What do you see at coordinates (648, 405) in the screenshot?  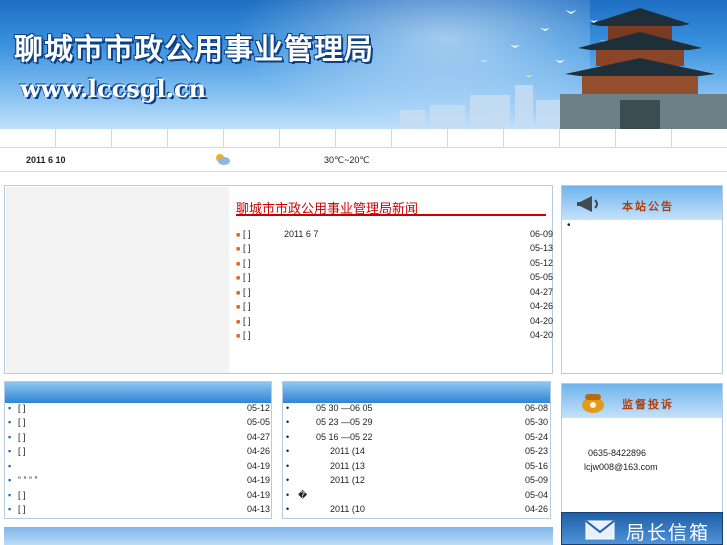 I see `complaint-title: 监督投诉` at bounding box center [648, 405].